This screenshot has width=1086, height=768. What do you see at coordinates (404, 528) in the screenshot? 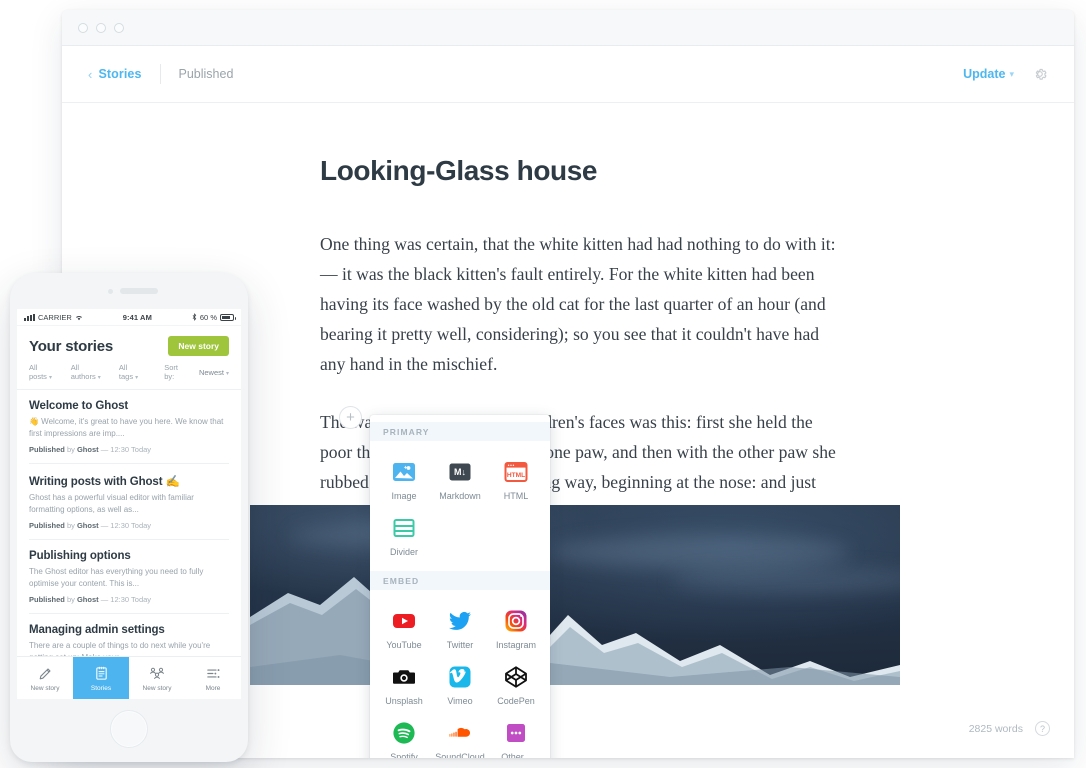
I see `divider-card-icon` at bounding box center [404, 528].